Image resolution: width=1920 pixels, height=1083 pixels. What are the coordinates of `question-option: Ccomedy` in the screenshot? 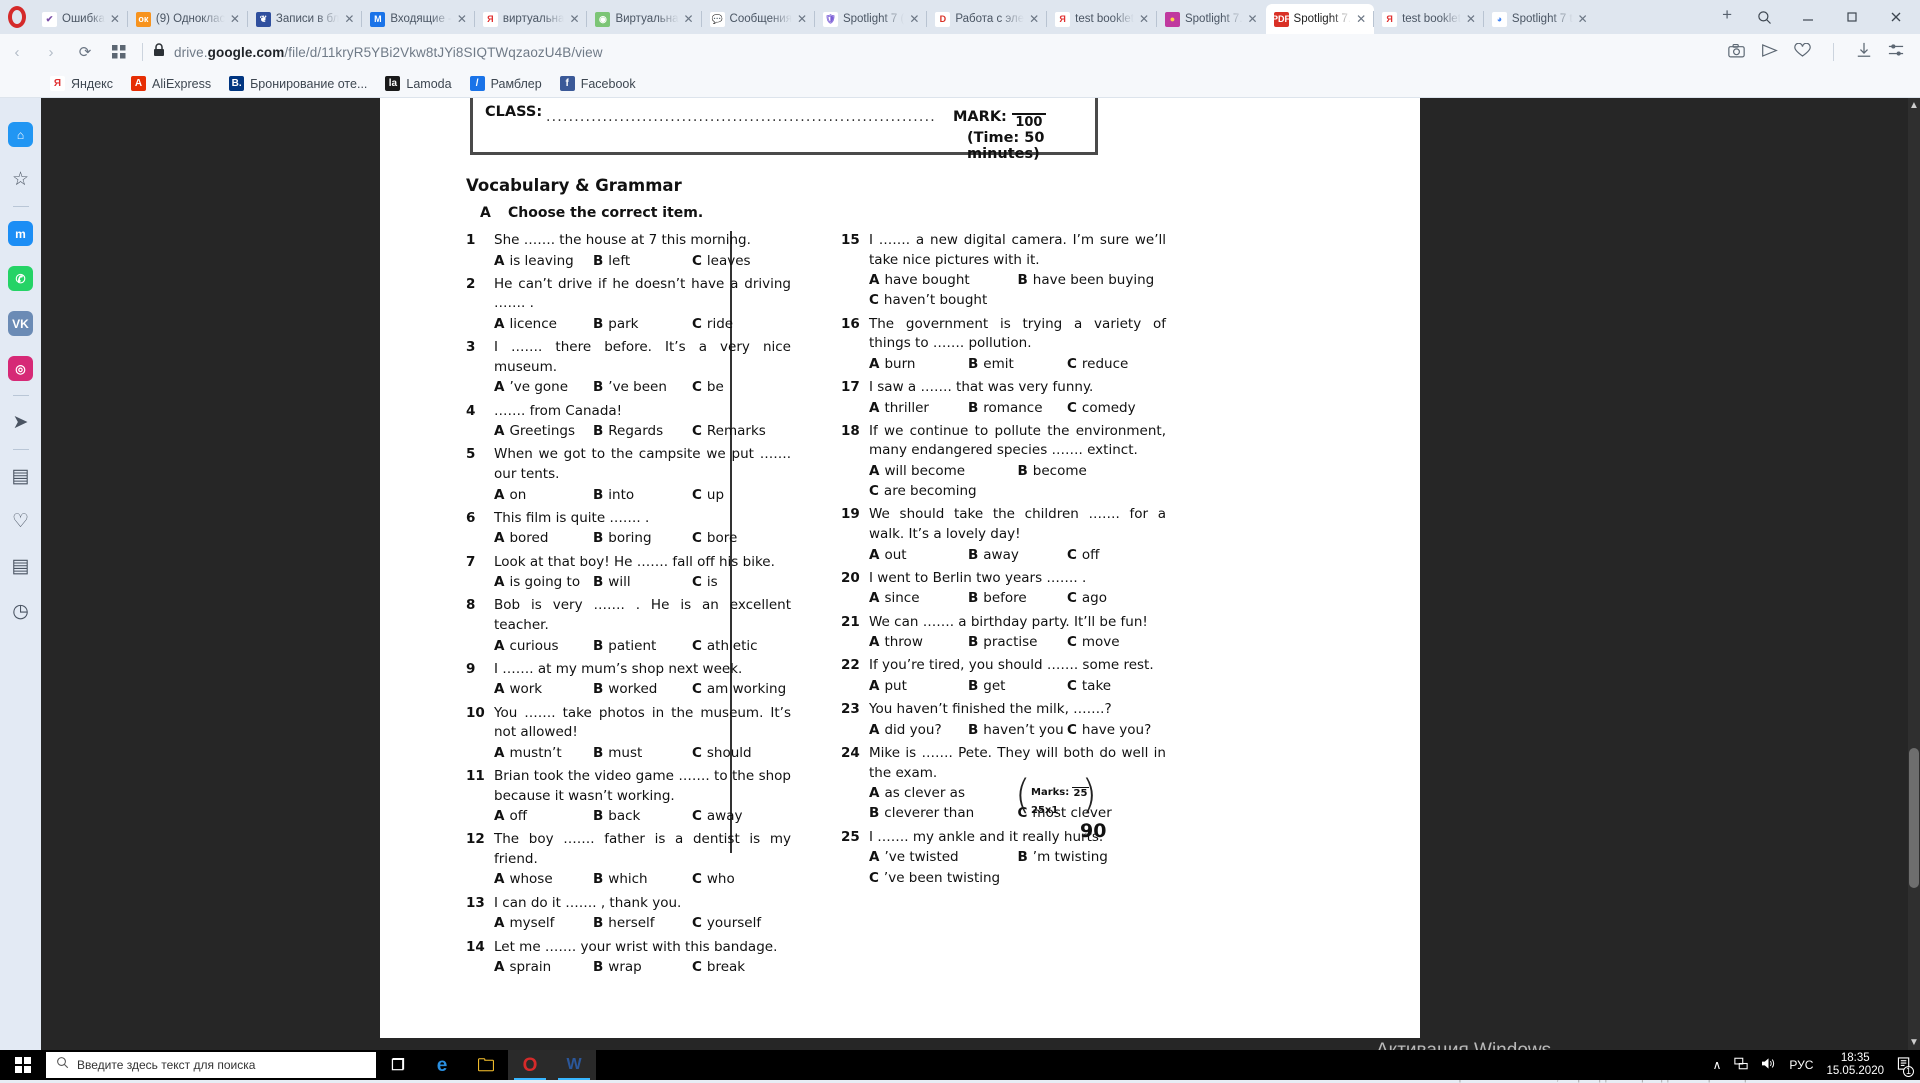 It's located at (1116, 408).